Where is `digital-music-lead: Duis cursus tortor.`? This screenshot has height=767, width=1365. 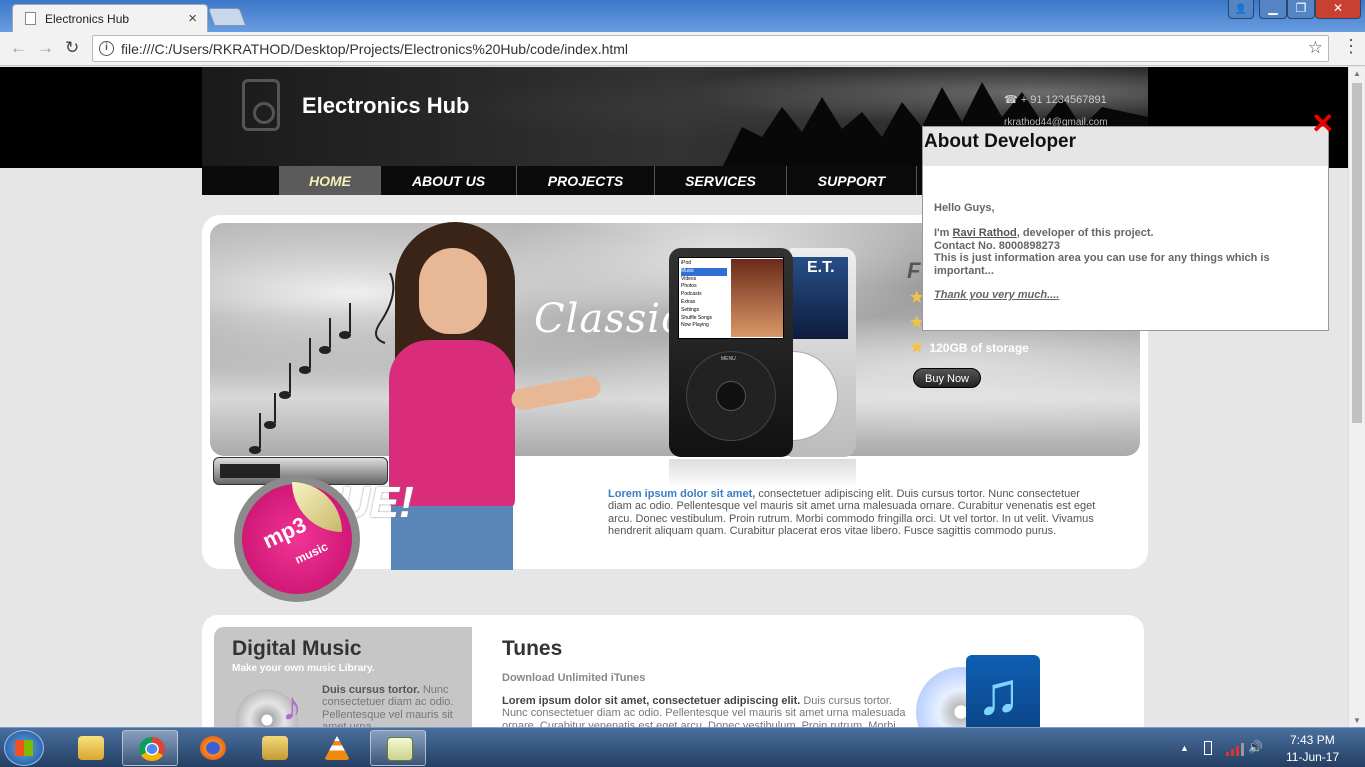
digital-music-lead: Duis cursus tortor. is located at coordinates (371, 690).